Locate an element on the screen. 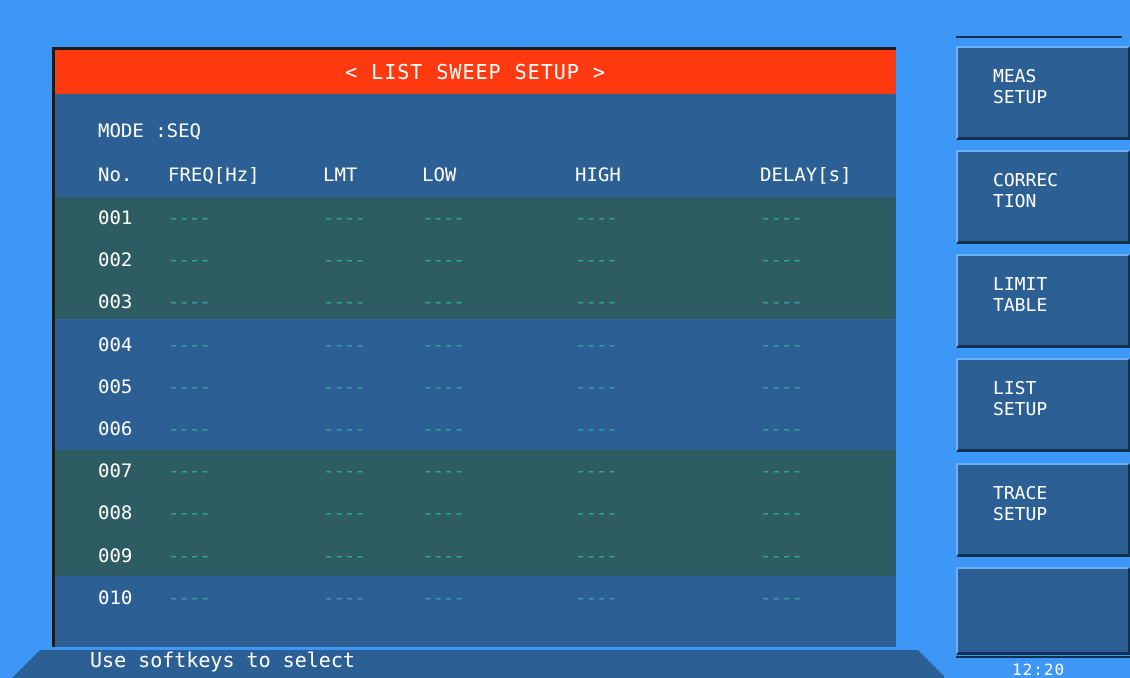  column-header-low: LOW is located at coordinates (439, 175).